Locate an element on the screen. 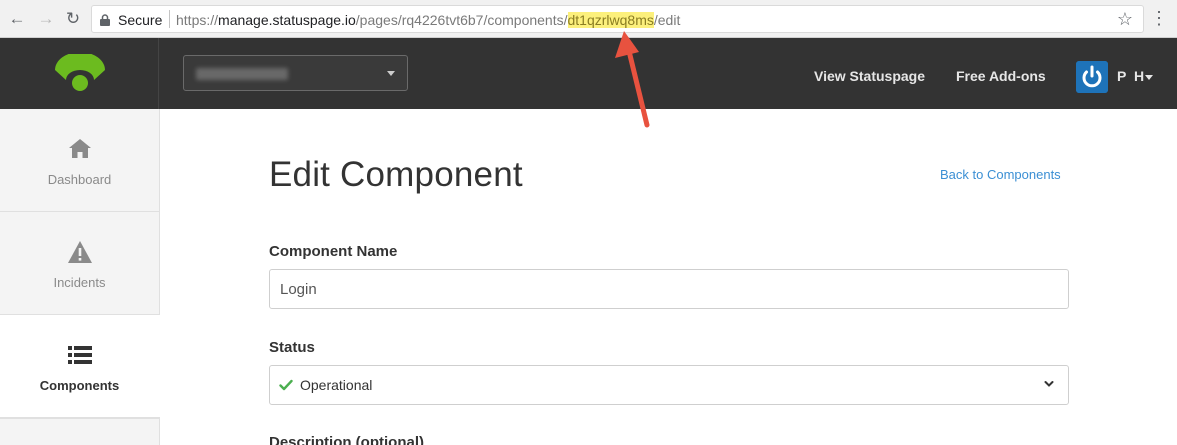 This screenshot has width=1177, height=445. forward-arrow-icon: → is located at coordinates (46, 19).